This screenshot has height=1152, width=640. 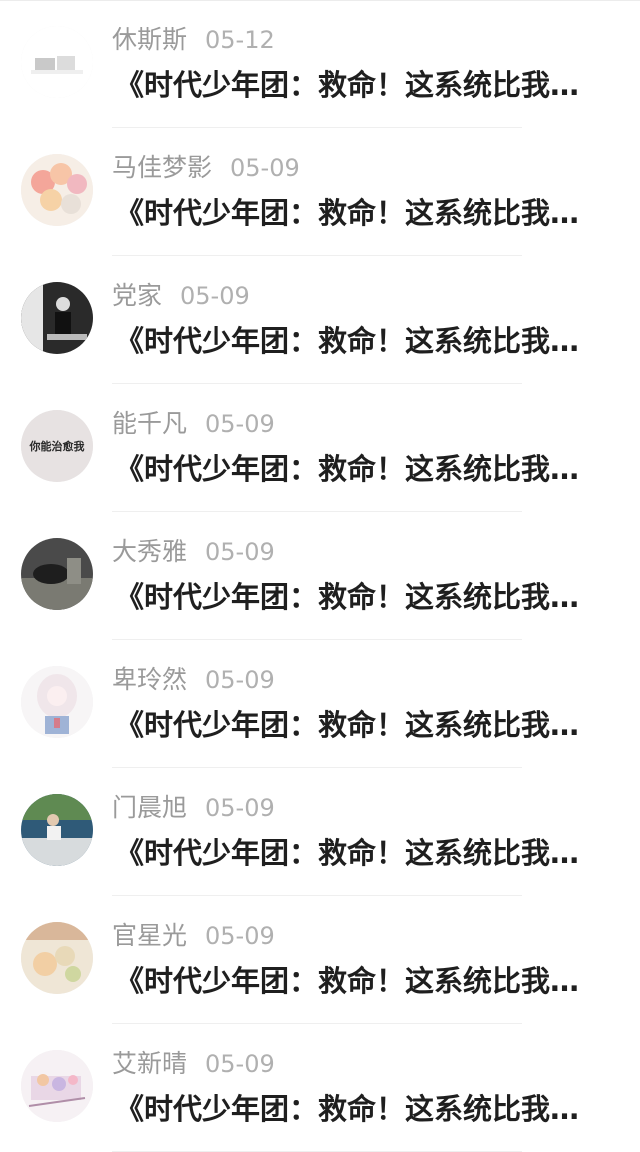 What do you see at coordinates (137, 295) in the screenshot?
I see `user-name: 党家` at bounding box center [137, 295].